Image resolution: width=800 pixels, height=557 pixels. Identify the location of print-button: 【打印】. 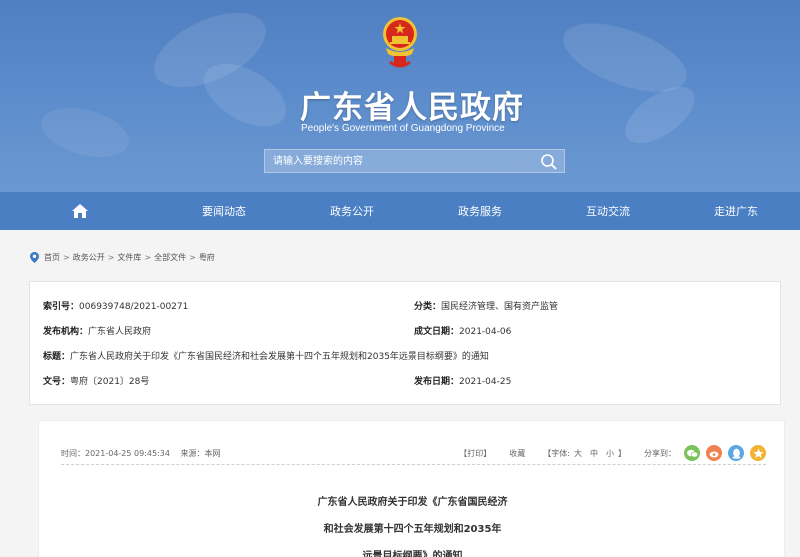
(475, 453).